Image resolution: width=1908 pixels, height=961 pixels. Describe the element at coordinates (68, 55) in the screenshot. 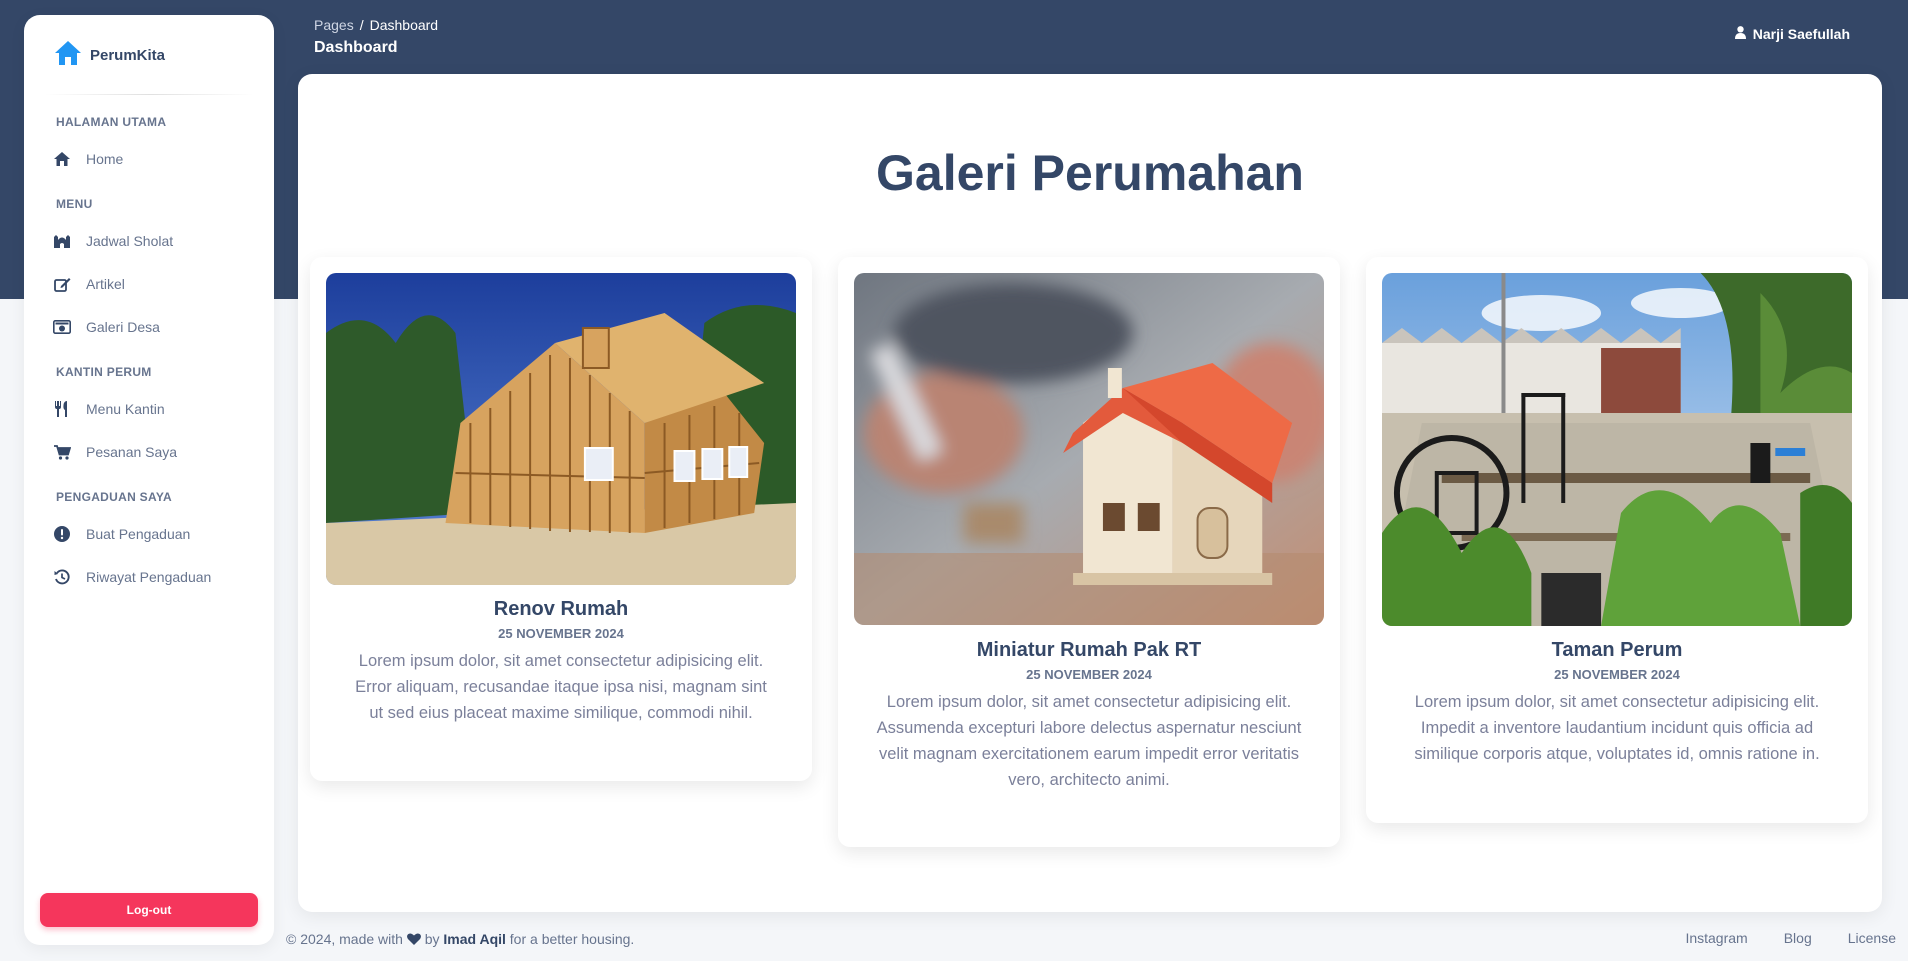

I see `house-icon` at that location.